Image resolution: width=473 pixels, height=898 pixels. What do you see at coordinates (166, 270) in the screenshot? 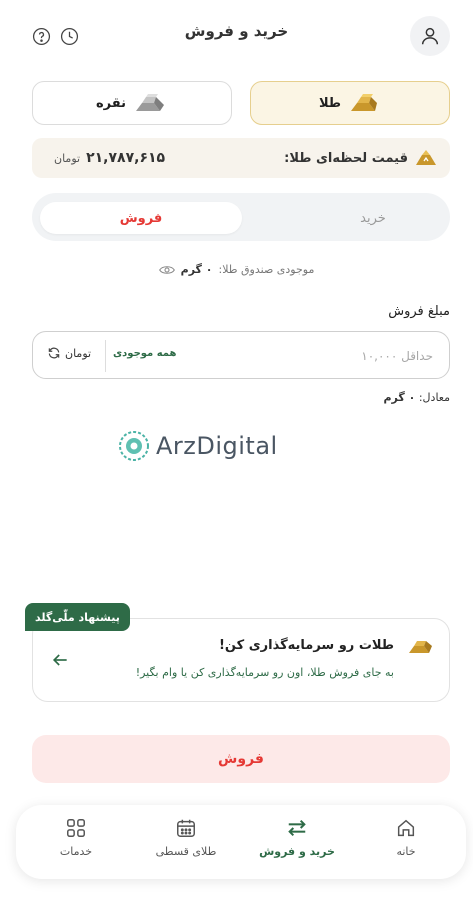
I see `eye-icon` at bounding box center [166, 270].